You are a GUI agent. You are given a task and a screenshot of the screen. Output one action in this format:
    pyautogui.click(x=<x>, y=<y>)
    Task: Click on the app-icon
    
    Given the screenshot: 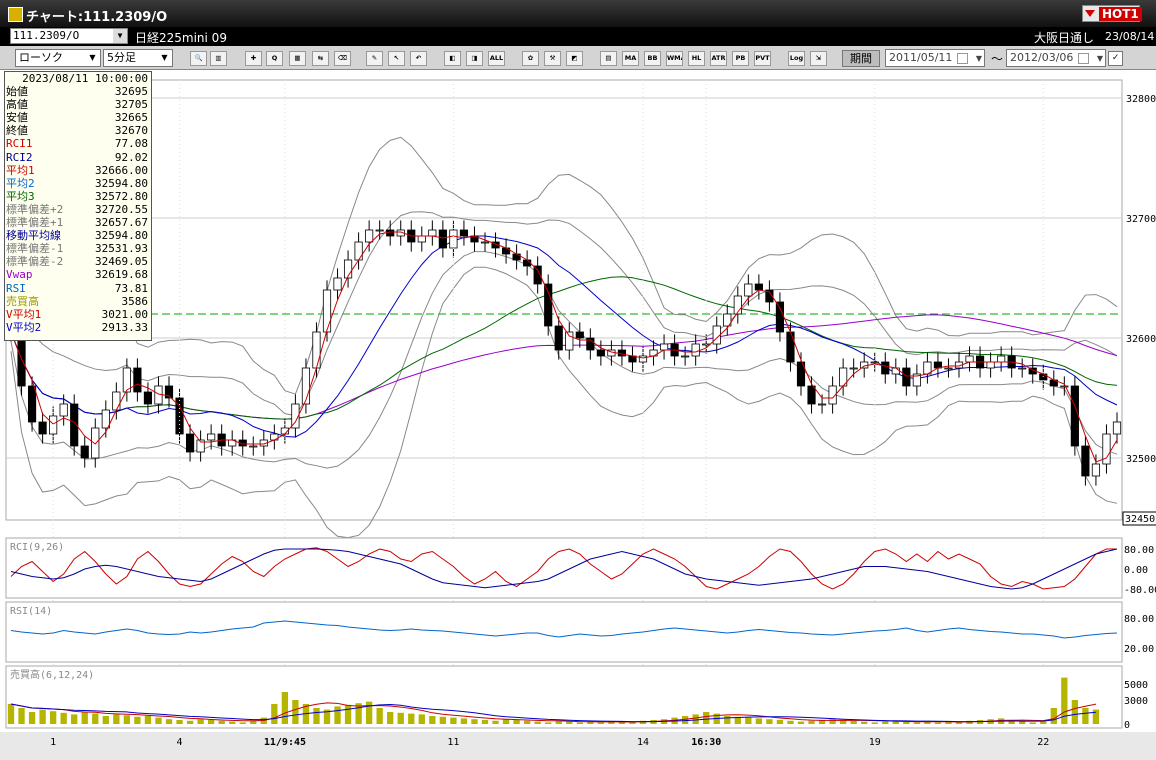 What is the action you would take?
    pyautogui.click(x=15, y=14)
    